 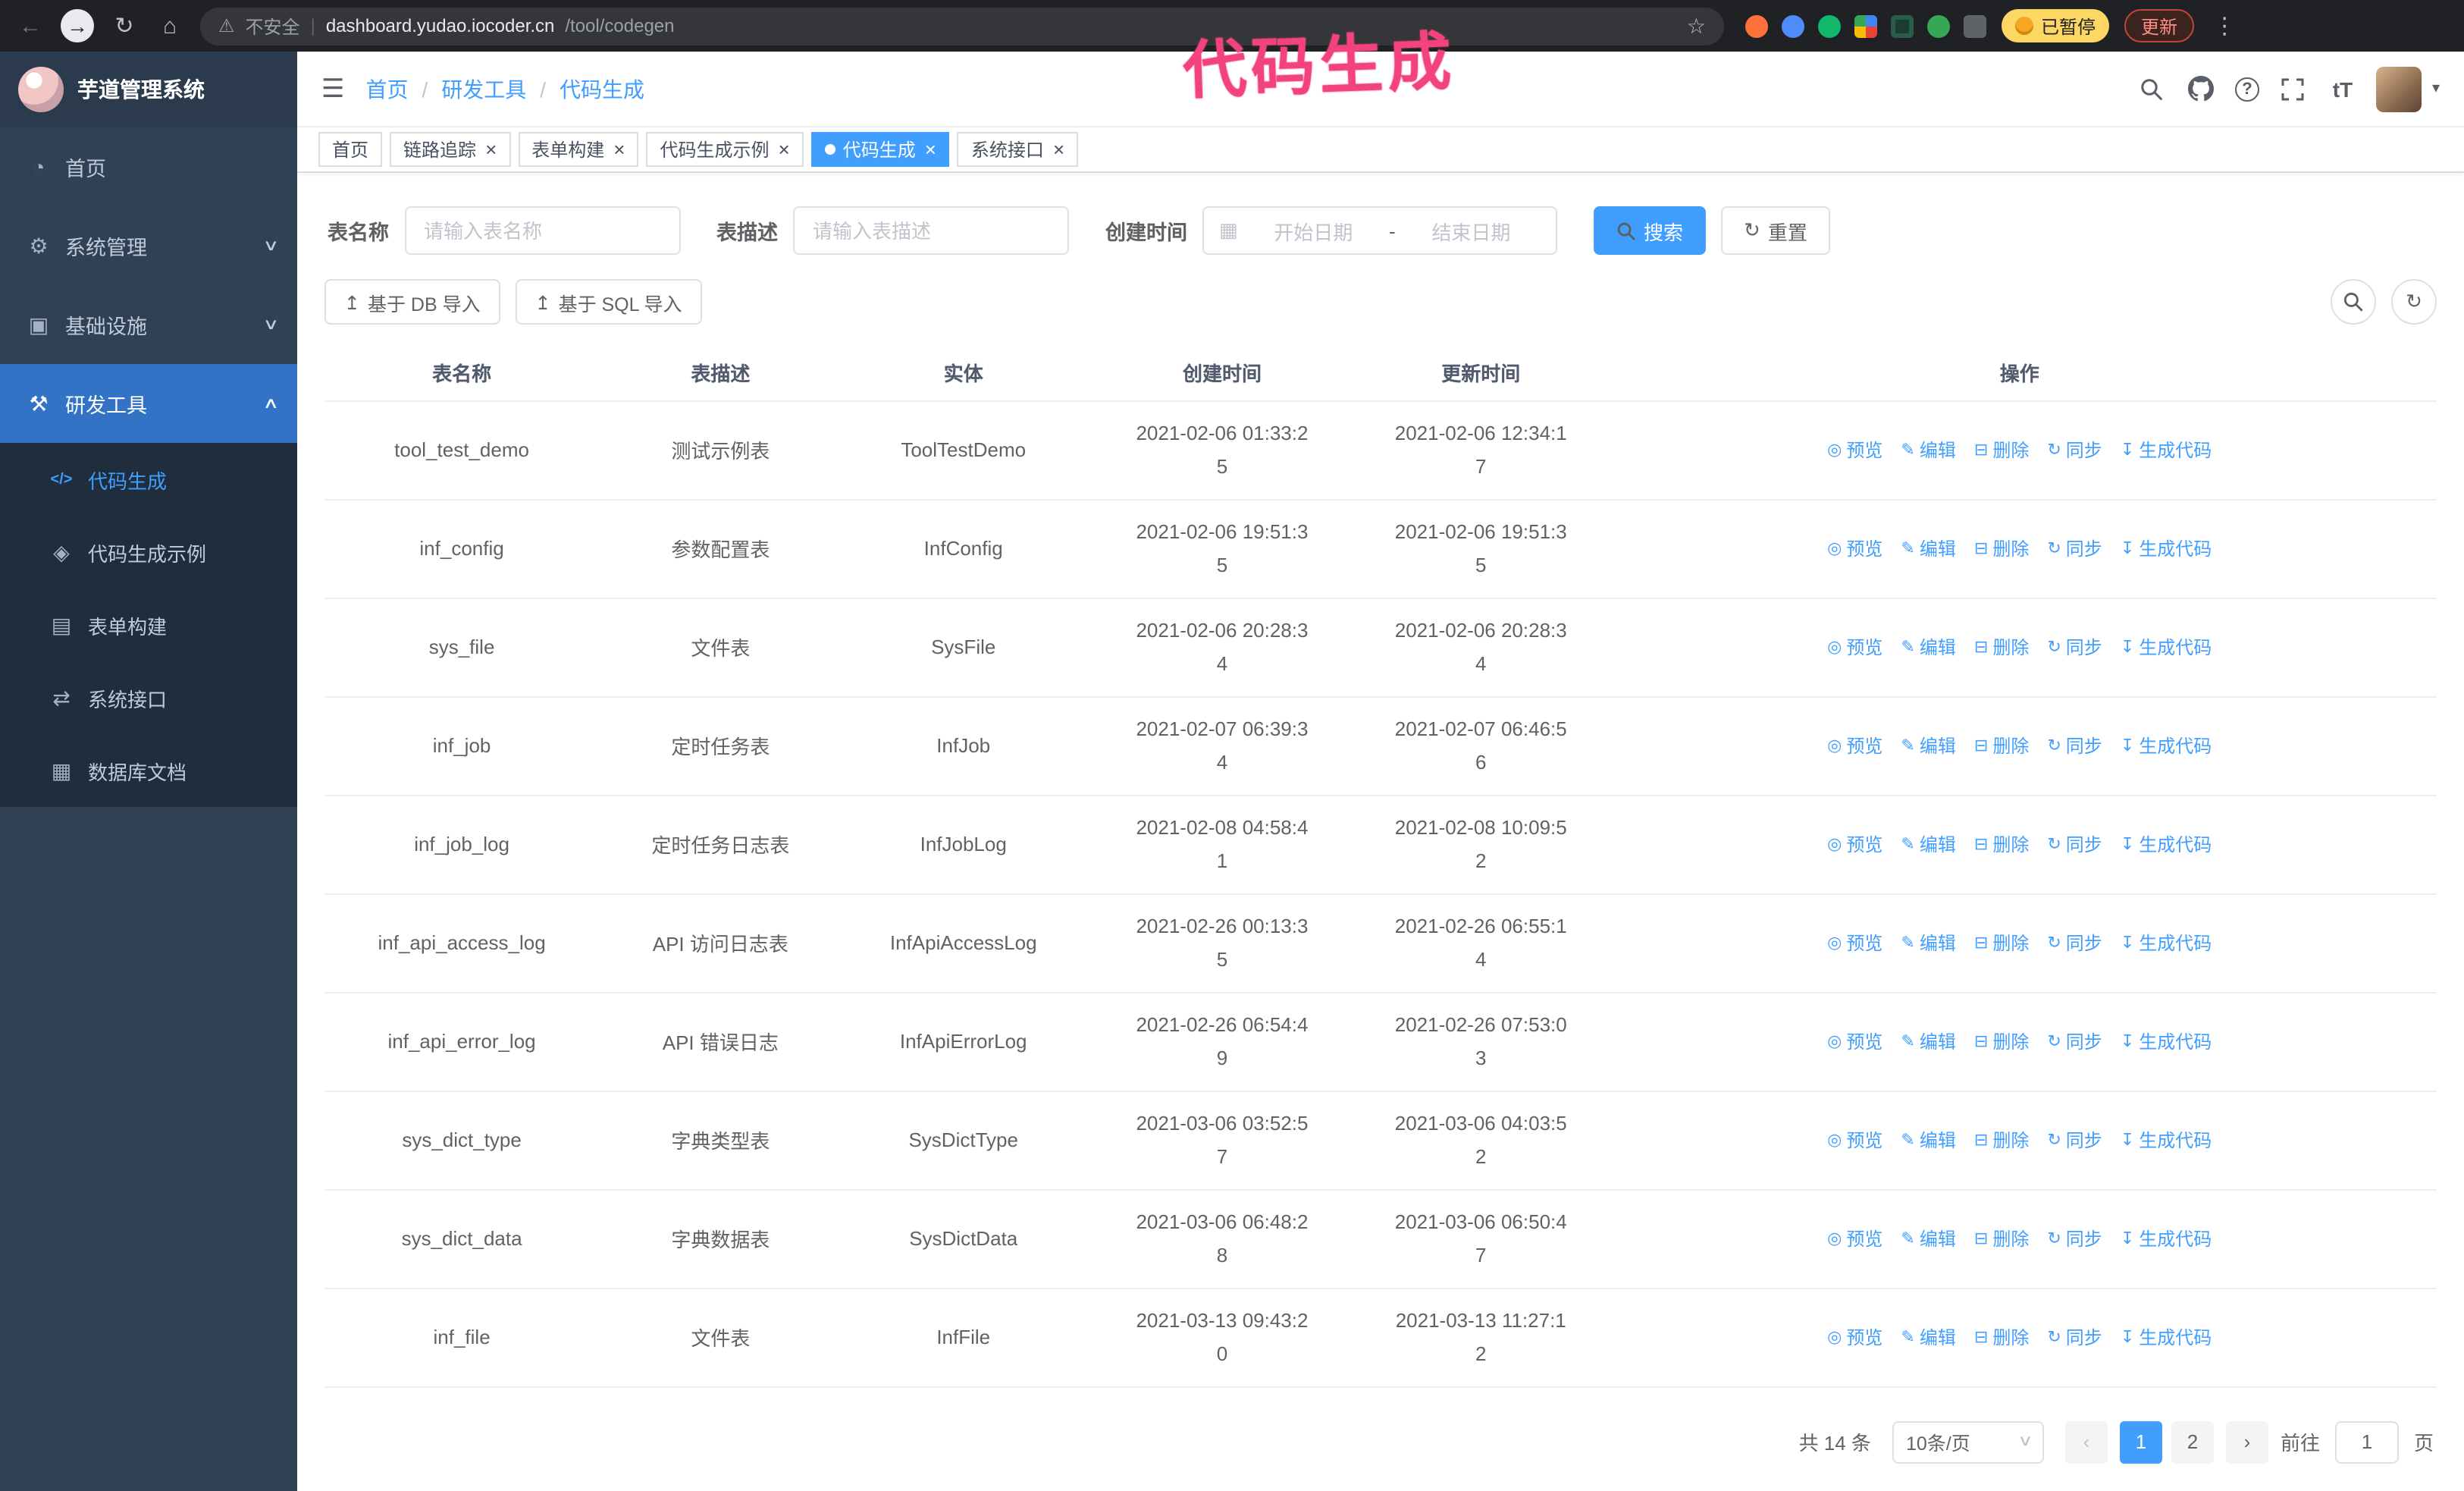 I want to click on refresh-table-button: ↻, so click(x=2414, y=302).